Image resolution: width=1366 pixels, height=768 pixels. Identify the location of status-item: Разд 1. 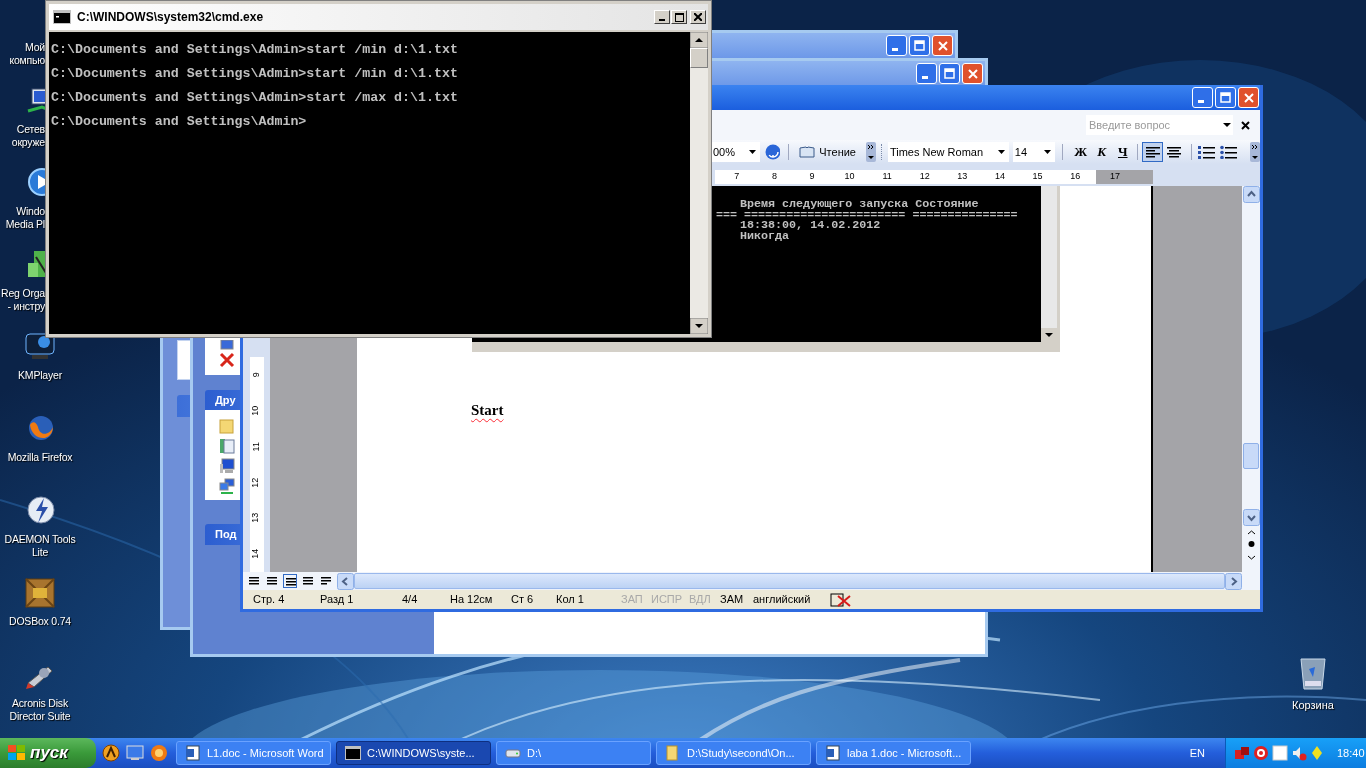
(337, 600).